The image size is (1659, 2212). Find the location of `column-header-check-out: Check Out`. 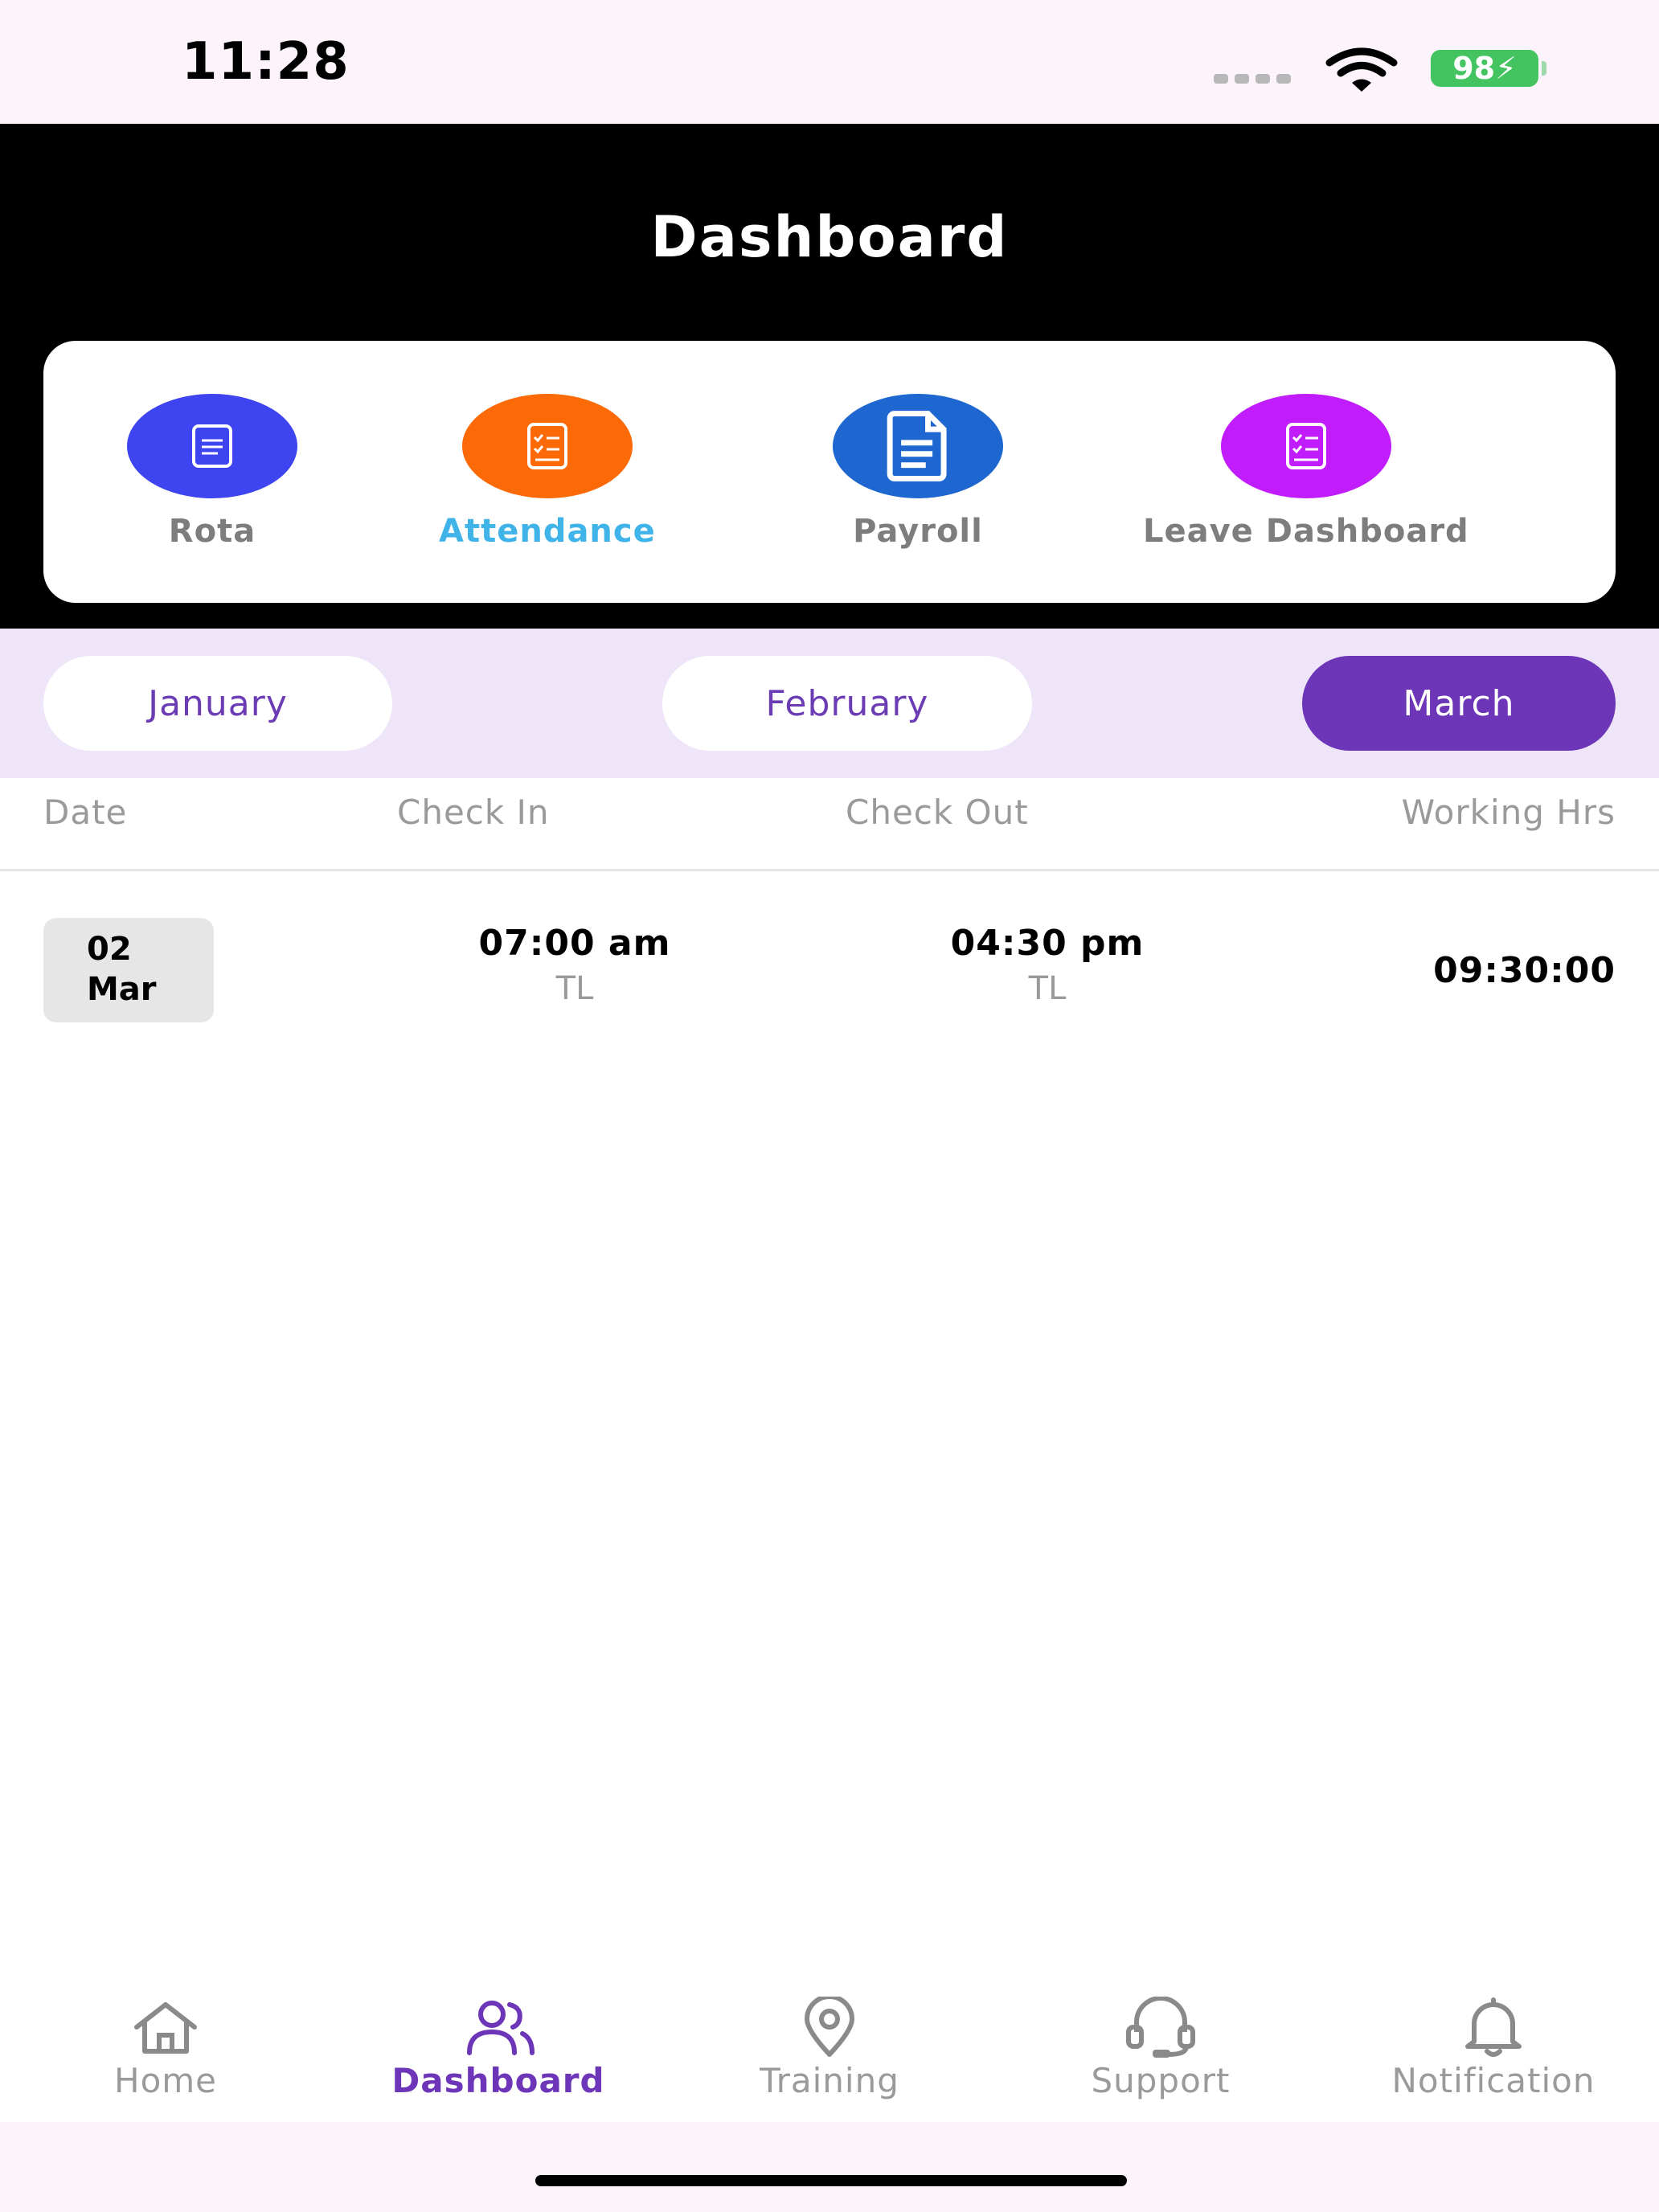

column-header-check-out: Check Out is located at coordinates (937, 812).